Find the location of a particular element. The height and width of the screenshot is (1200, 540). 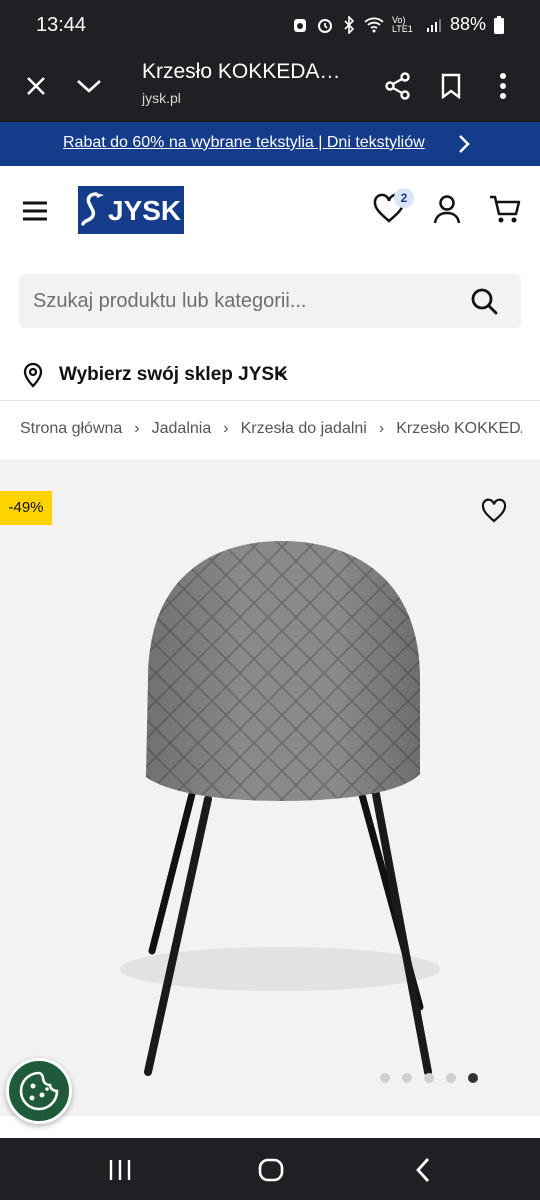

notification-icon is located at coordinates (299, 25).